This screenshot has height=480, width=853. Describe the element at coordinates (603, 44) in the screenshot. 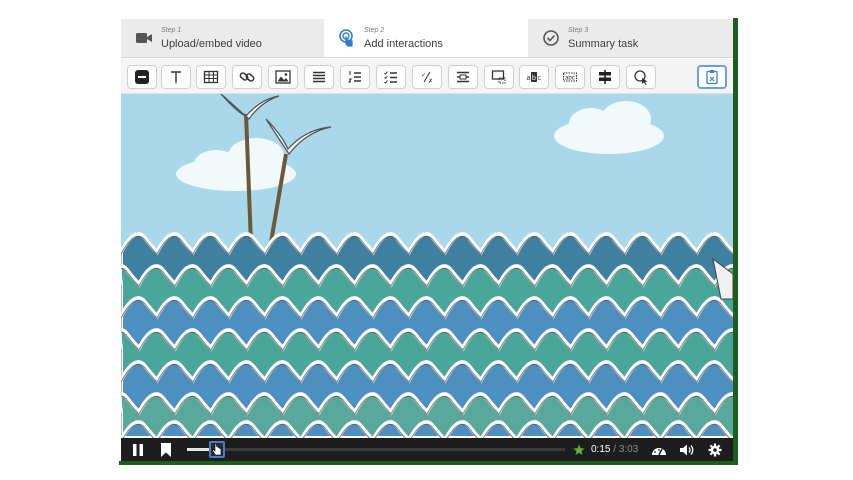

I see `step-label: Summary task` at that location.